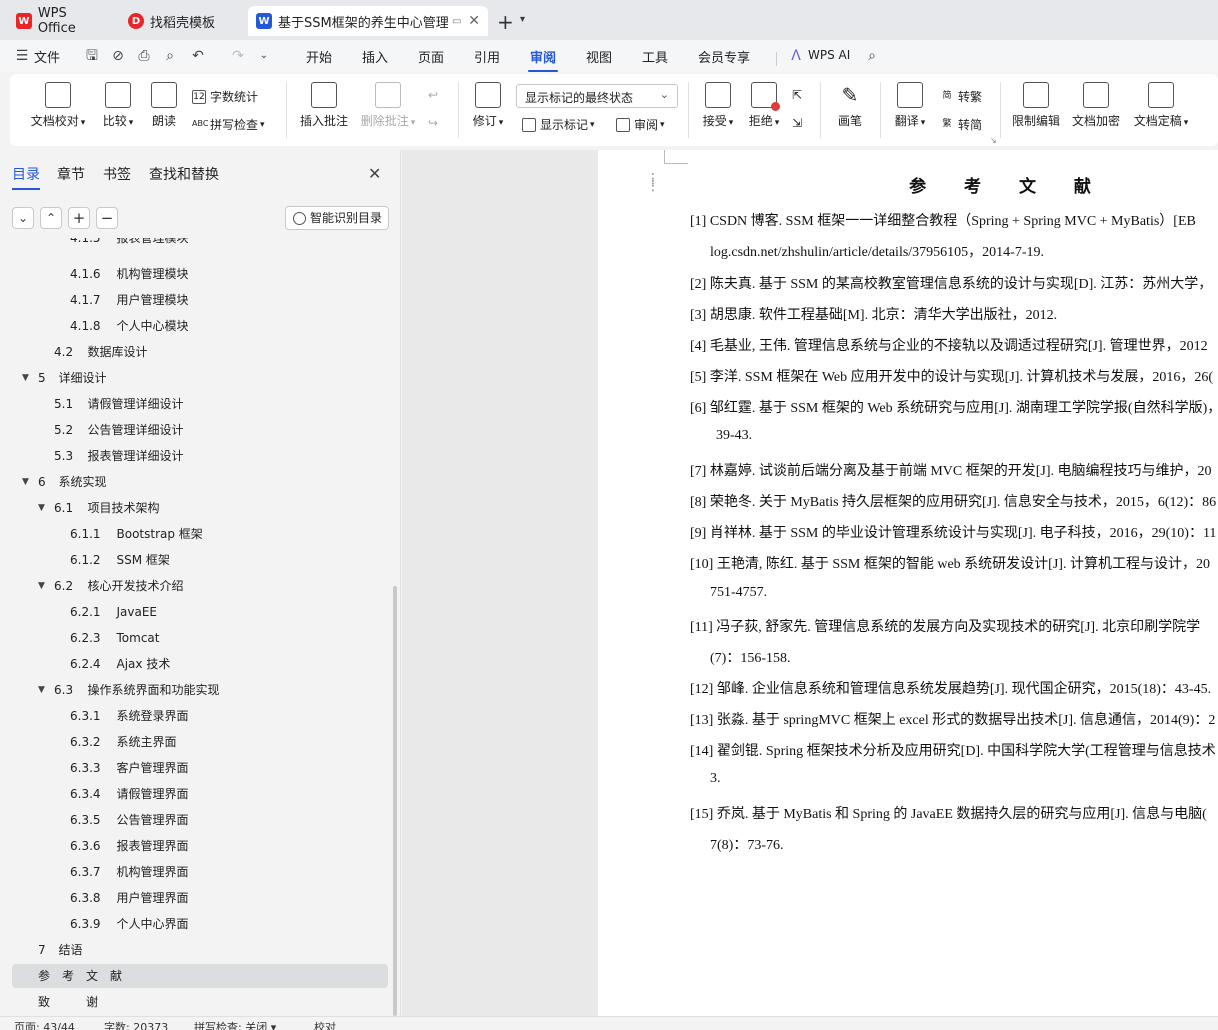 This screenshot has width=1218, height=1030. Describe the element at coordinates (655, 56) in the screenshot. I see `menu-tools: 工具` at that location.